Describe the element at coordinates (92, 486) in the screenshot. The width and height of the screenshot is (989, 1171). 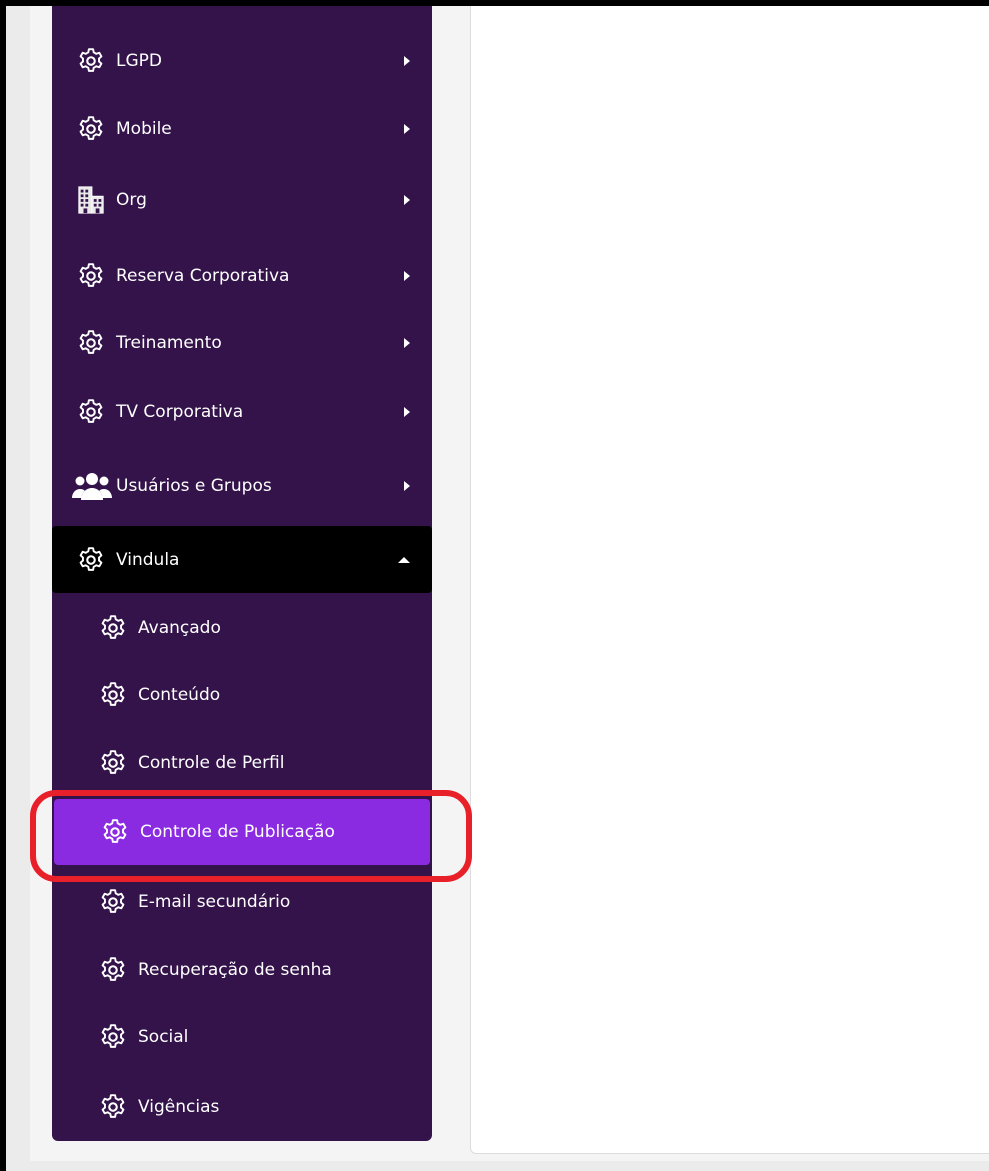
I see `users-icon` at that location.